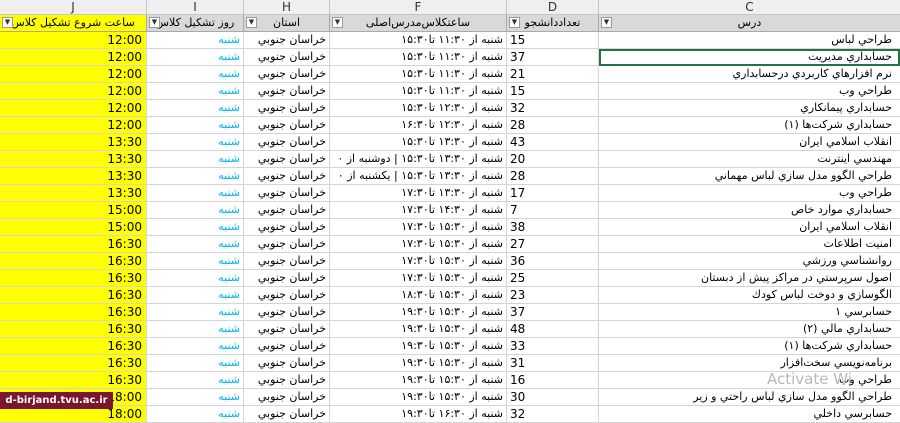  What do you see at coordinates (553, 125) in the screenshot?
I see `student-count-cell: 28` at bounding box center [553, 125].